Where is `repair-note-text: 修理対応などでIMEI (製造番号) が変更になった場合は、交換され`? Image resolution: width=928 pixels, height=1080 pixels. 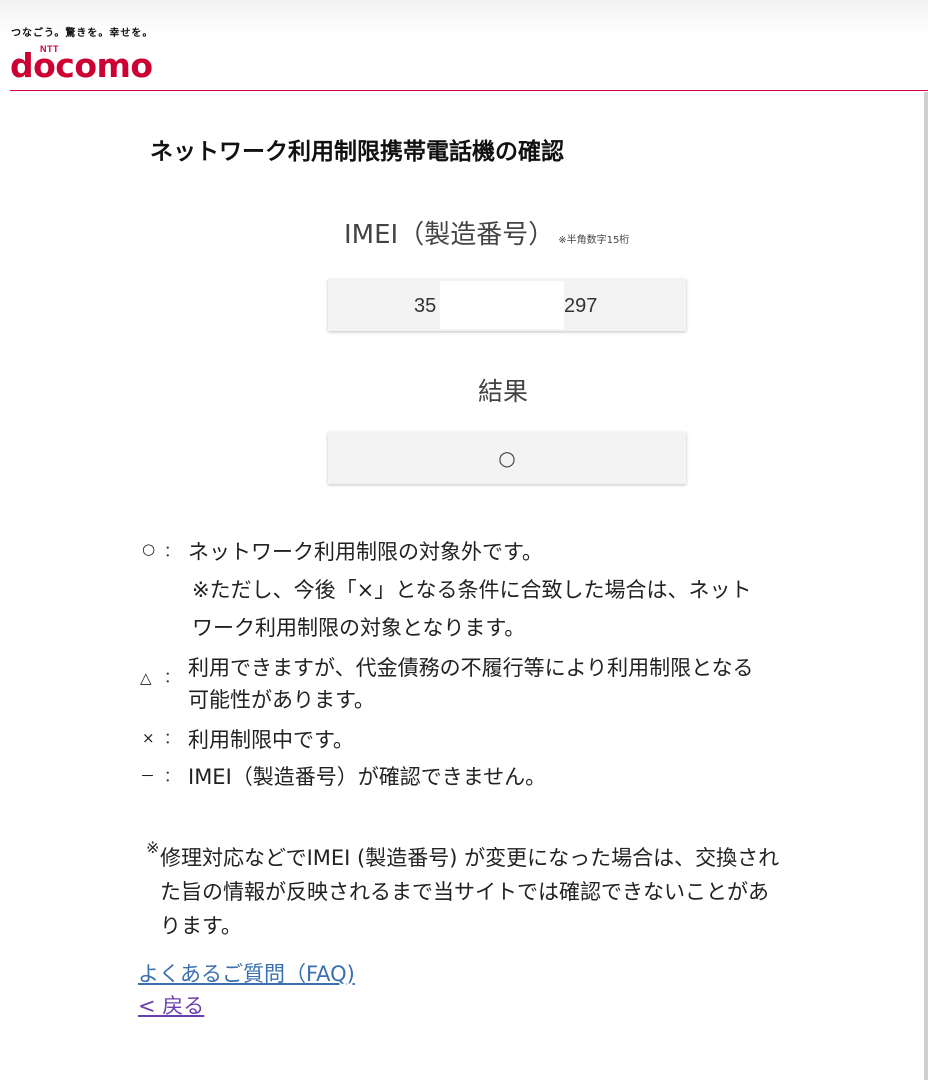 repair-note-text: 修理対応などでIMEI (製造番号) が変更になった場合は、交換され is located at coordinates (470, 858).